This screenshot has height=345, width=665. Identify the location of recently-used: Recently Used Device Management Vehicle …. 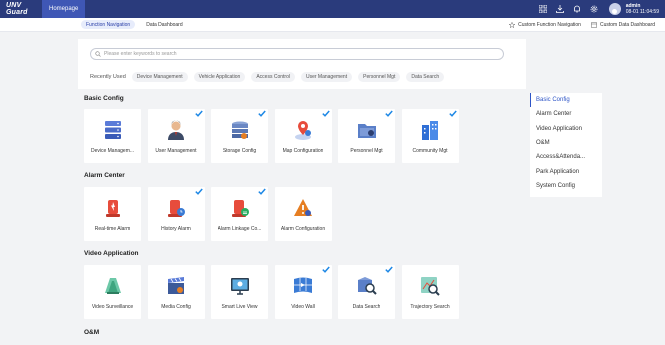
(270, 77).